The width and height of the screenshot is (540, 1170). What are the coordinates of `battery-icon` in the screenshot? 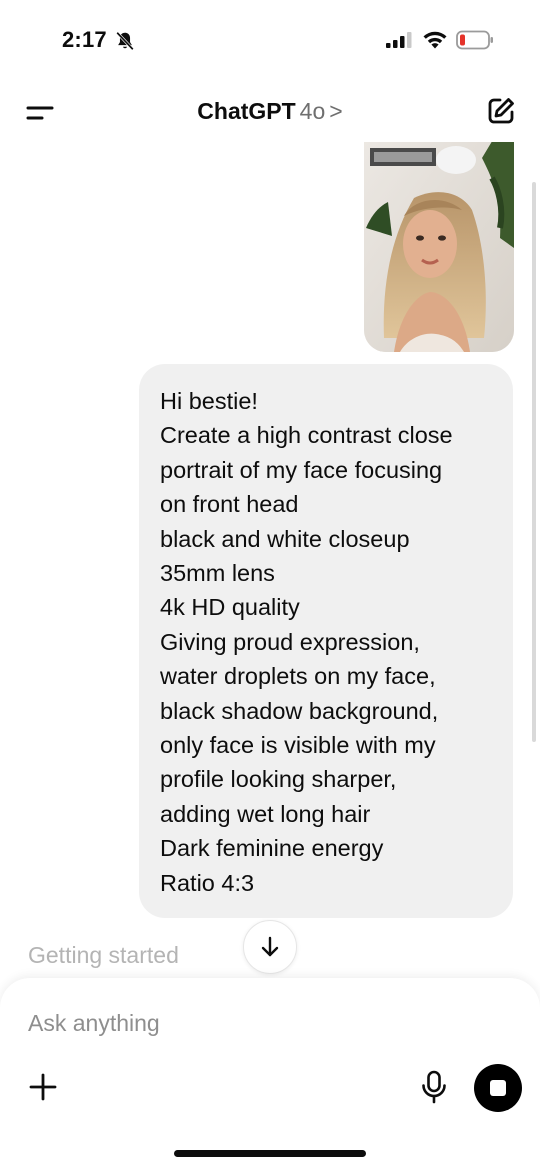 It's located at (474, 40).